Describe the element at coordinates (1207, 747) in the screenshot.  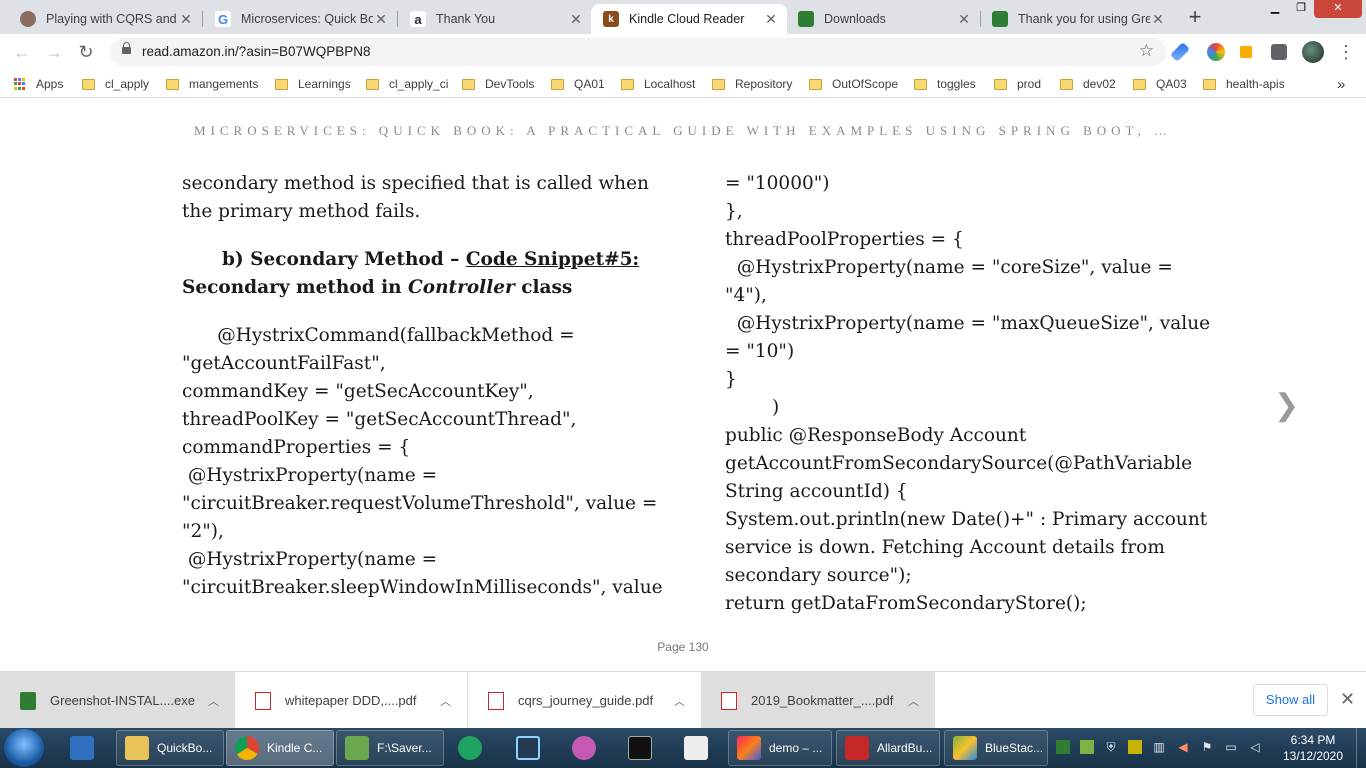
I see `flag-icon: ⚑` at that location.